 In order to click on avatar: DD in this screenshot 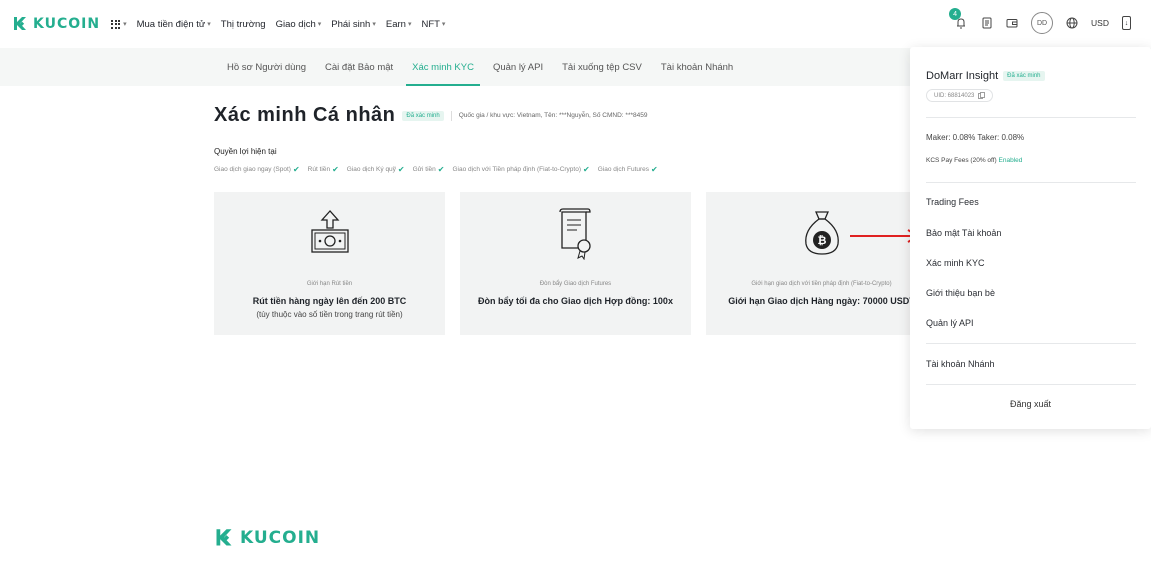, I will do `click(1042, 23)`.